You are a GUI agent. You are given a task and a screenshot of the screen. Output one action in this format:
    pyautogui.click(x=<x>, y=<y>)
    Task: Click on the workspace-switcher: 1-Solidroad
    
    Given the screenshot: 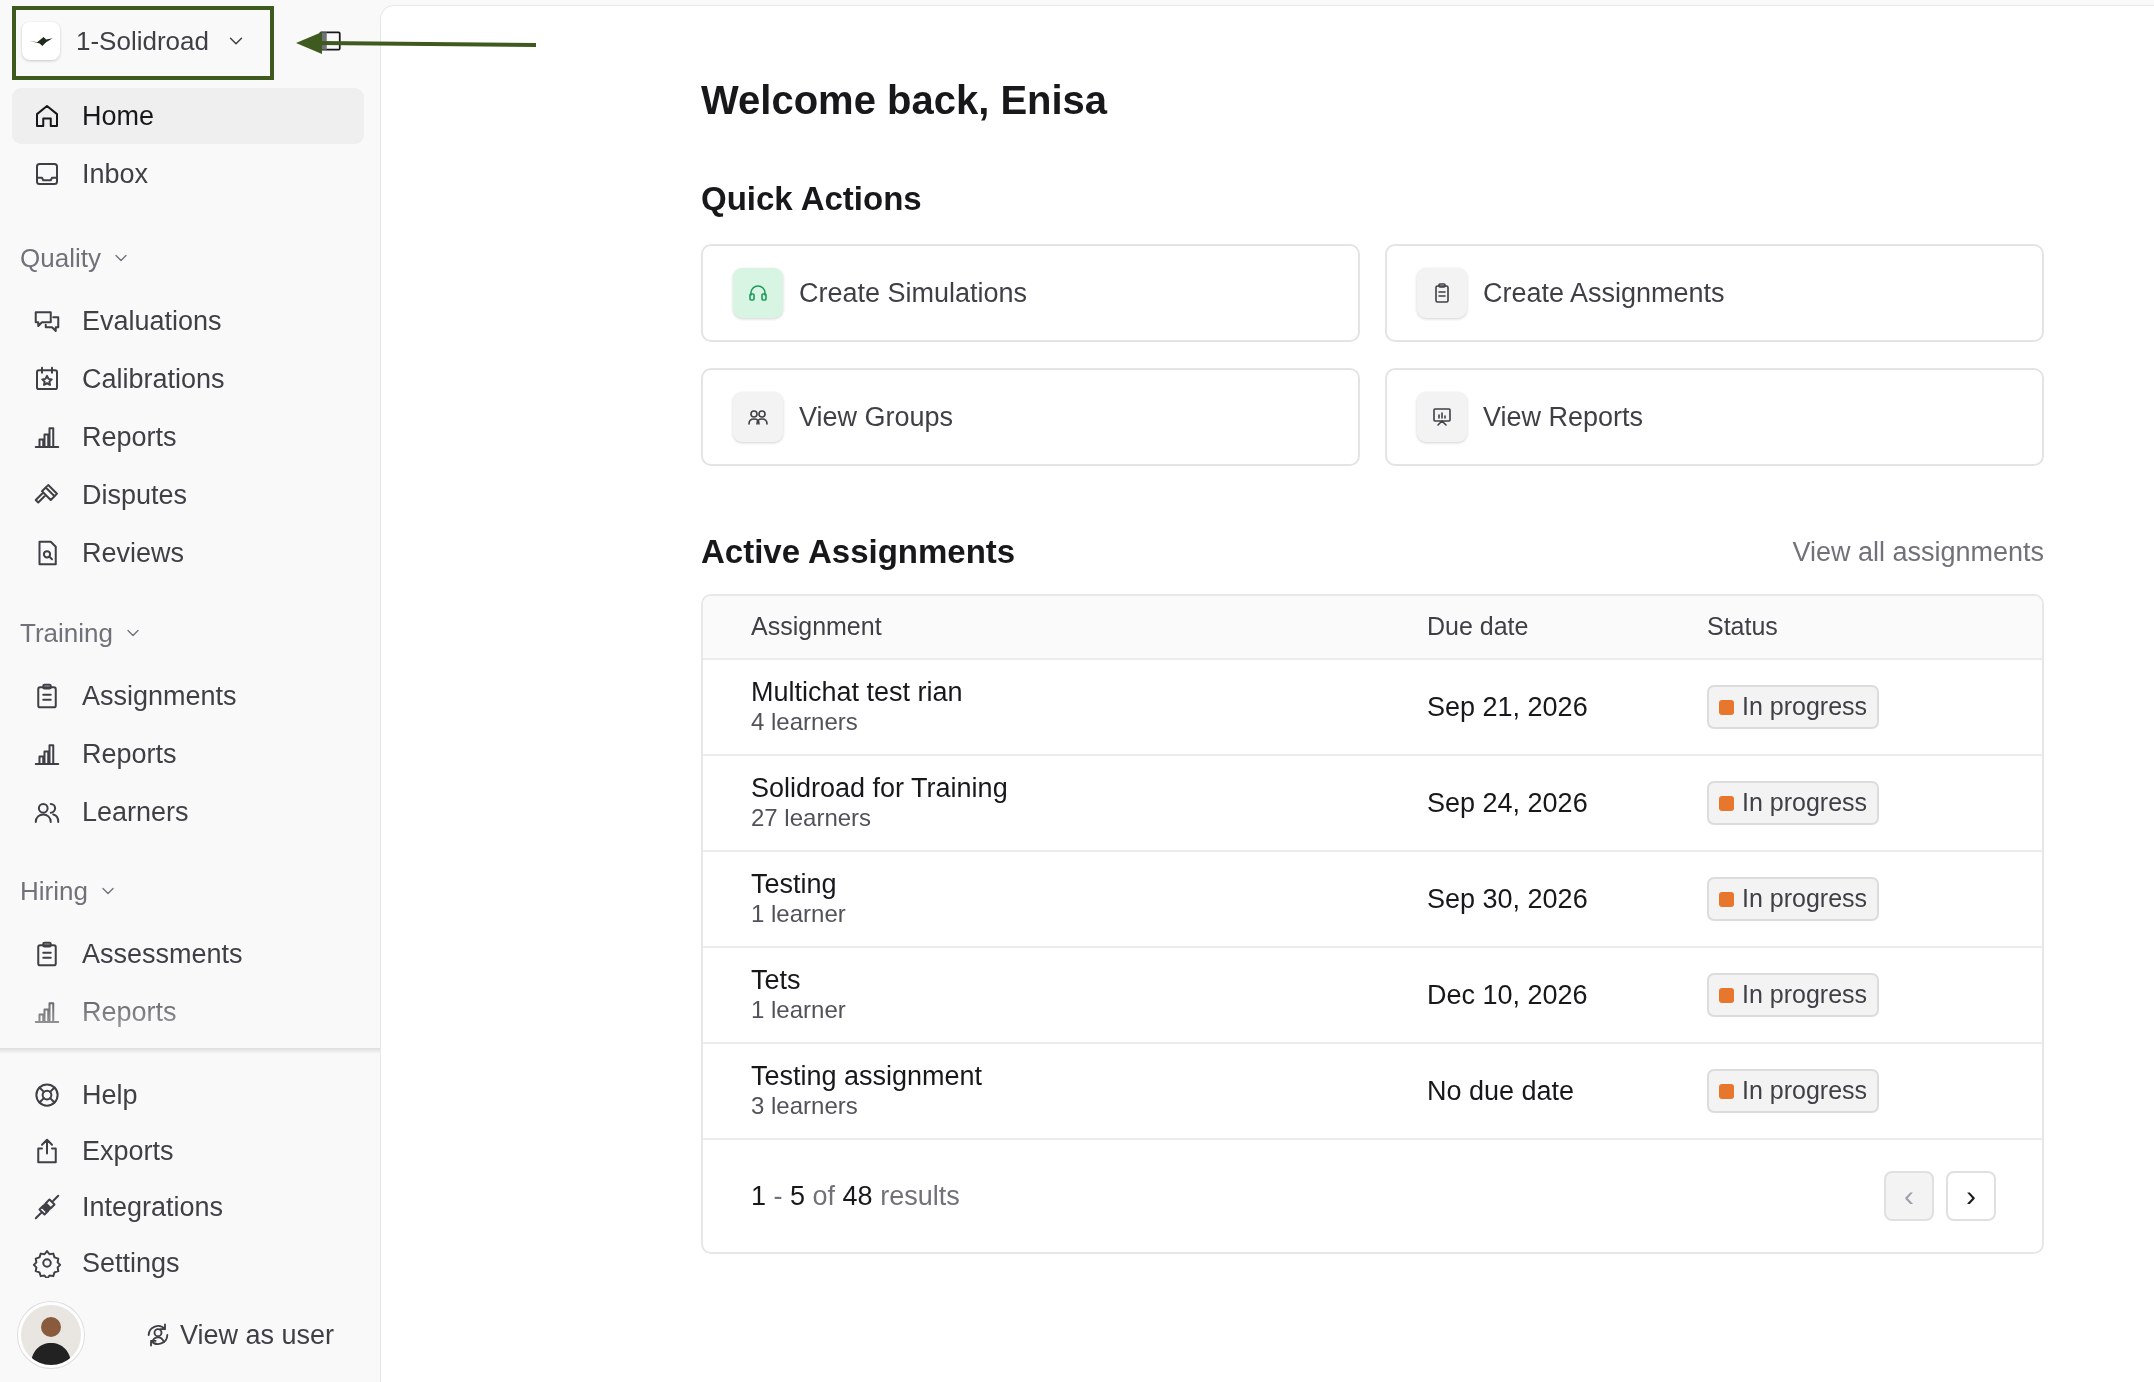 What is the action you would take?
    pyautogui.click(x=134, y=41)
    